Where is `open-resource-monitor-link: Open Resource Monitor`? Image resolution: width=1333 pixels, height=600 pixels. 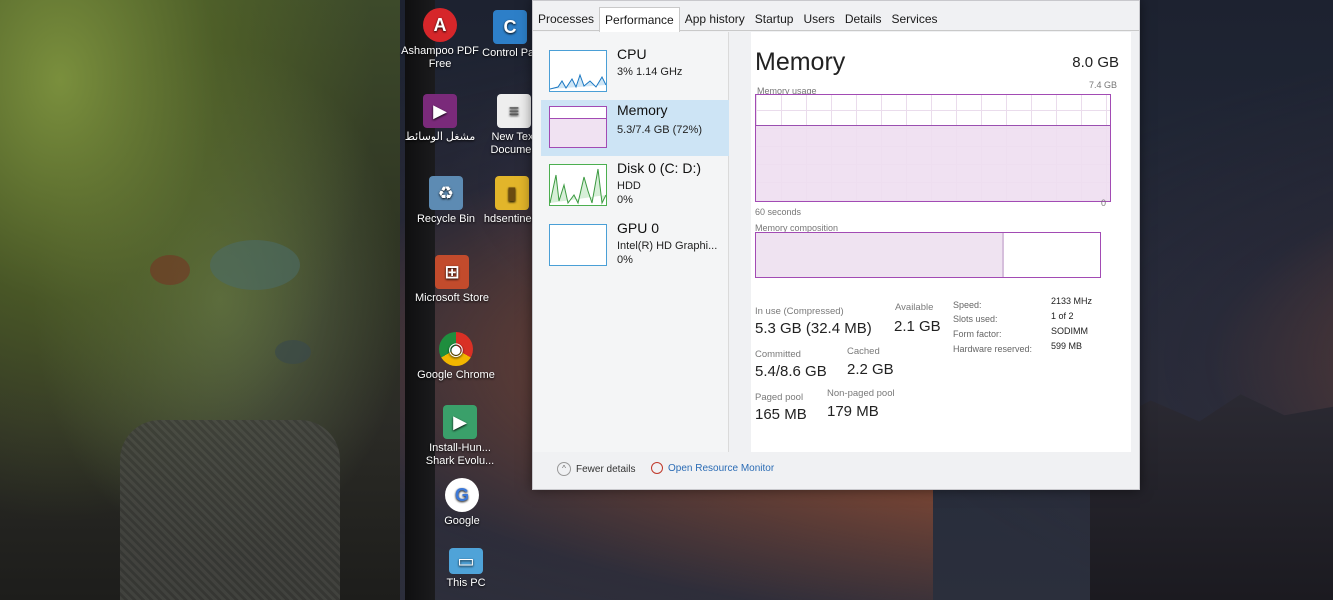 open-resource-monitor-link: Open Resource Monitor is located at coordinates (712, 468).